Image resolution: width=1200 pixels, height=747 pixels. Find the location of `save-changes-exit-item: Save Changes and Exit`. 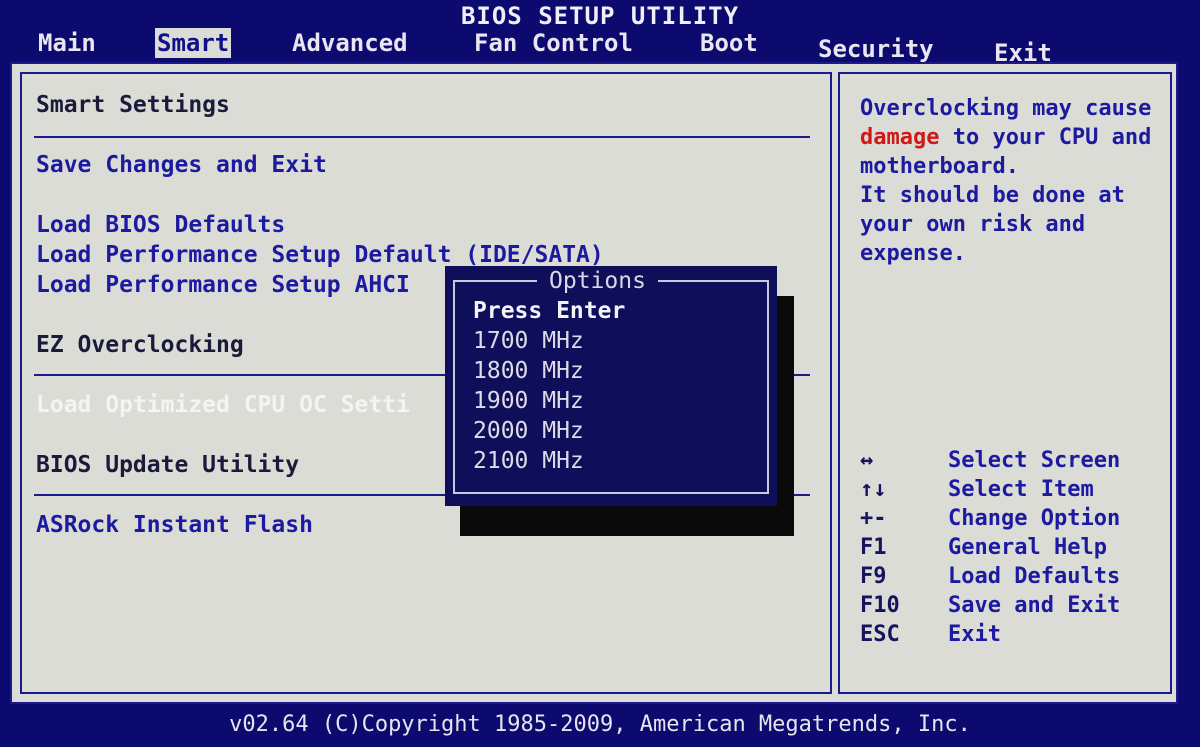

save-changes-exit-item: Save Changes and Exit is located at coordinates (181, 165).